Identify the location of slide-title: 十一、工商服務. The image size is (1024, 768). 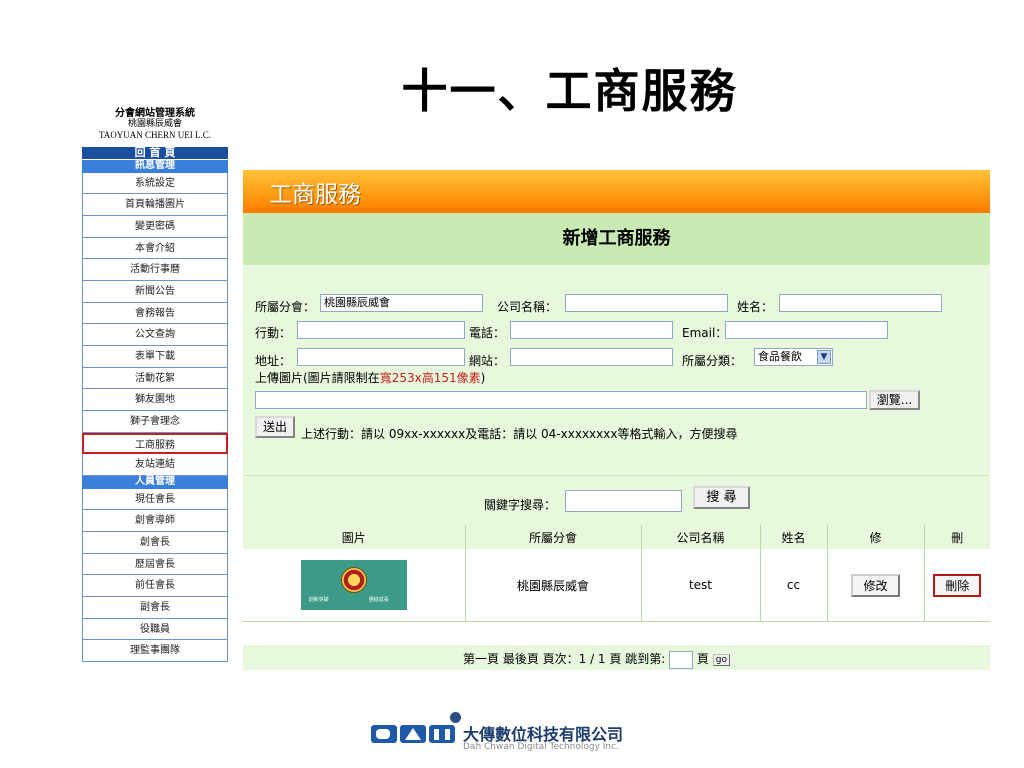
(569, 91).